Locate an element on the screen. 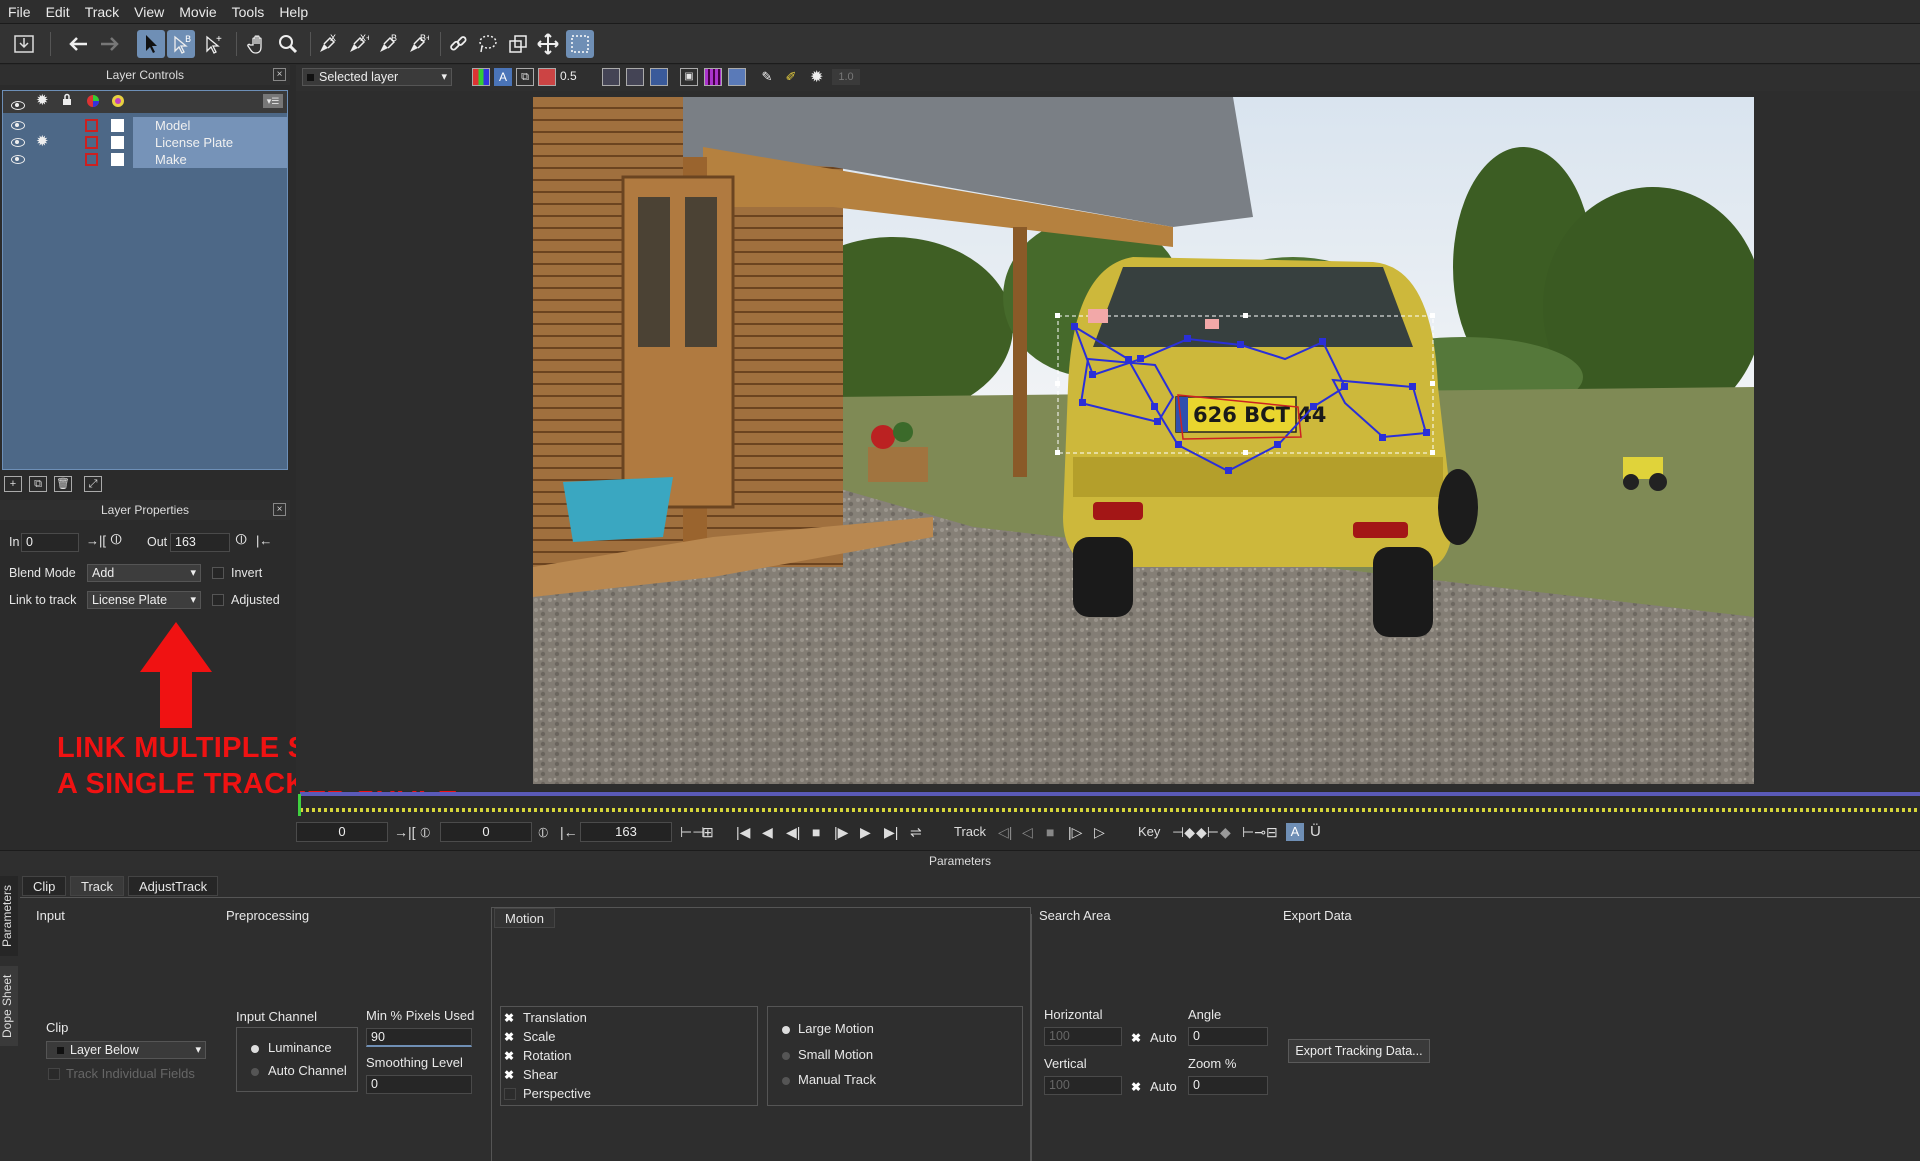  shear-checkbox: ✖ is located at coordinates (509, 1075).